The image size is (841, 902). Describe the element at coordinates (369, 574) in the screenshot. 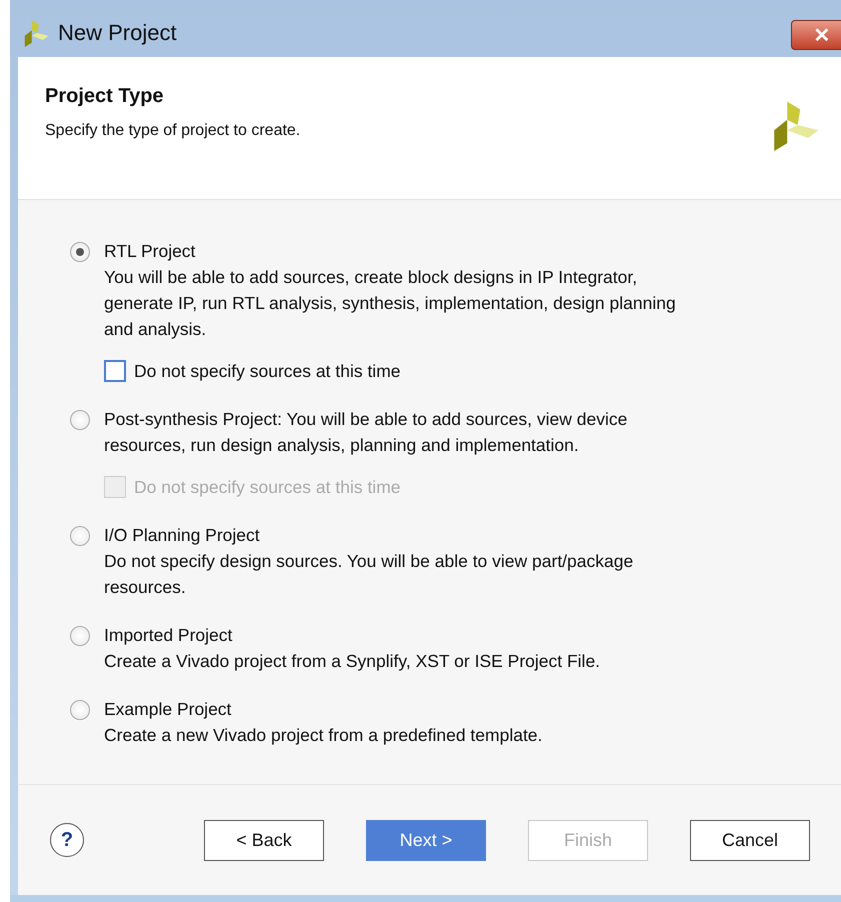

I see `option-description: Do not specify design sources. You will be able to view part/package resources.` at that location.